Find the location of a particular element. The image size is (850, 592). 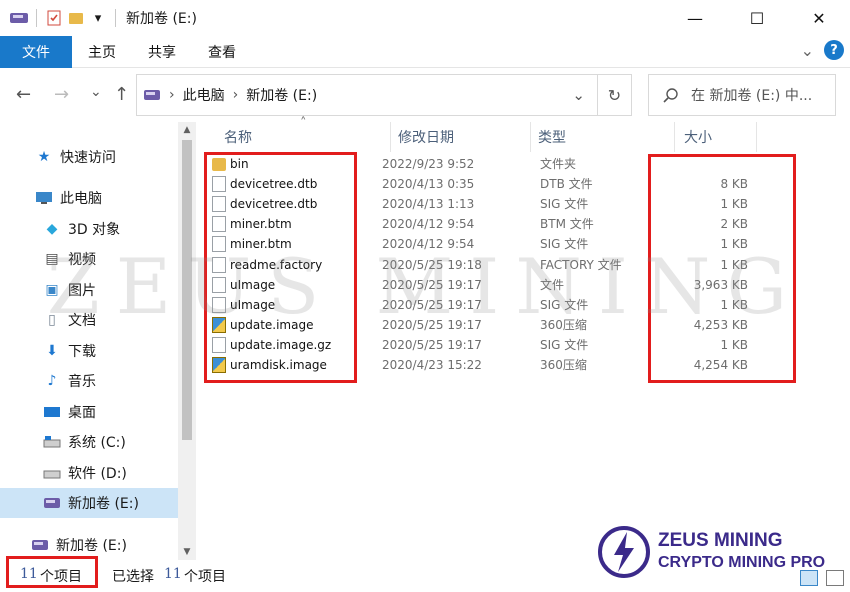

sidebar-item-this-pc: 此电脑 is located at coordinates (89, 198).